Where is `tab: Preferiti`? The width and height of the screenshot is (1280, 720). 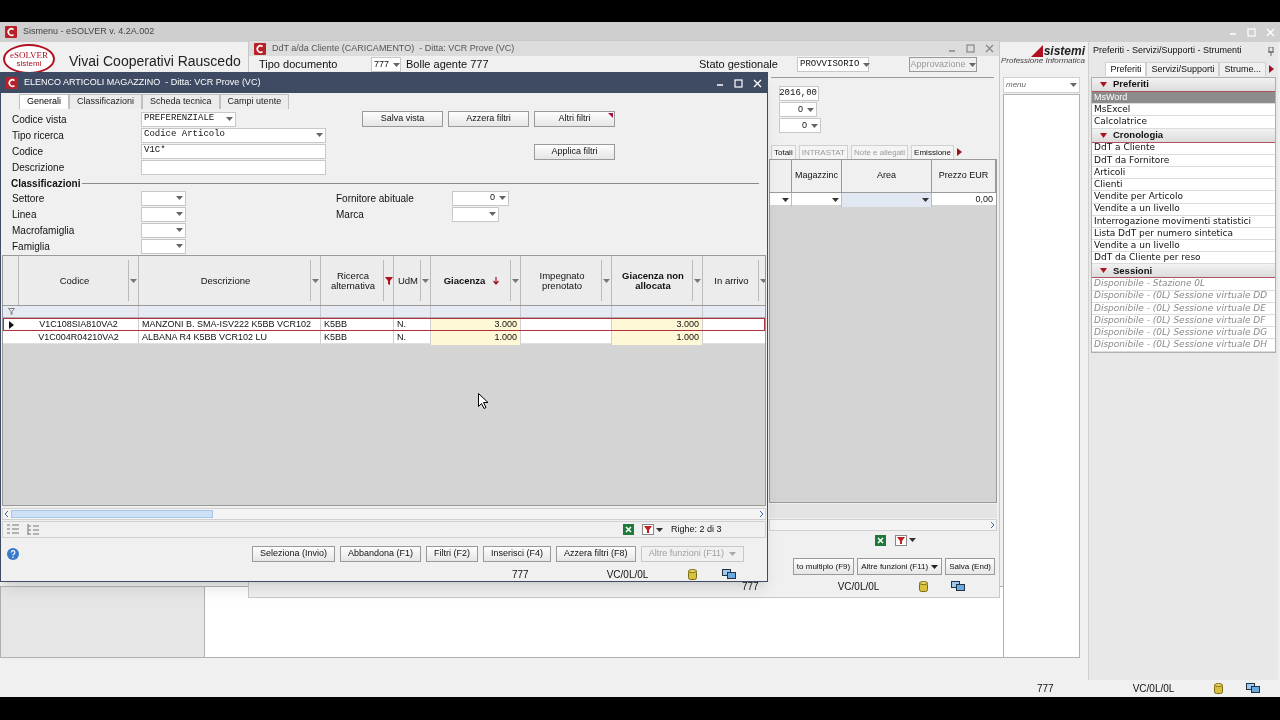
tab: Preferiti is located at coordinates (1126, 69).